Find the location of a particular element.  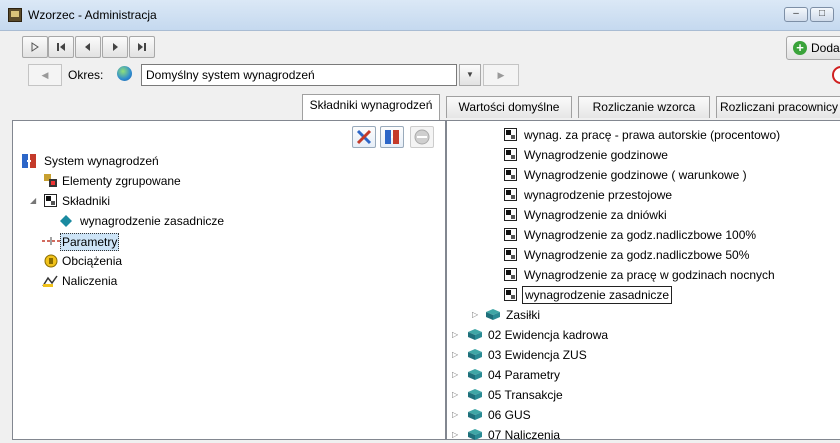

app-icon is located at coordinates (15, 15).